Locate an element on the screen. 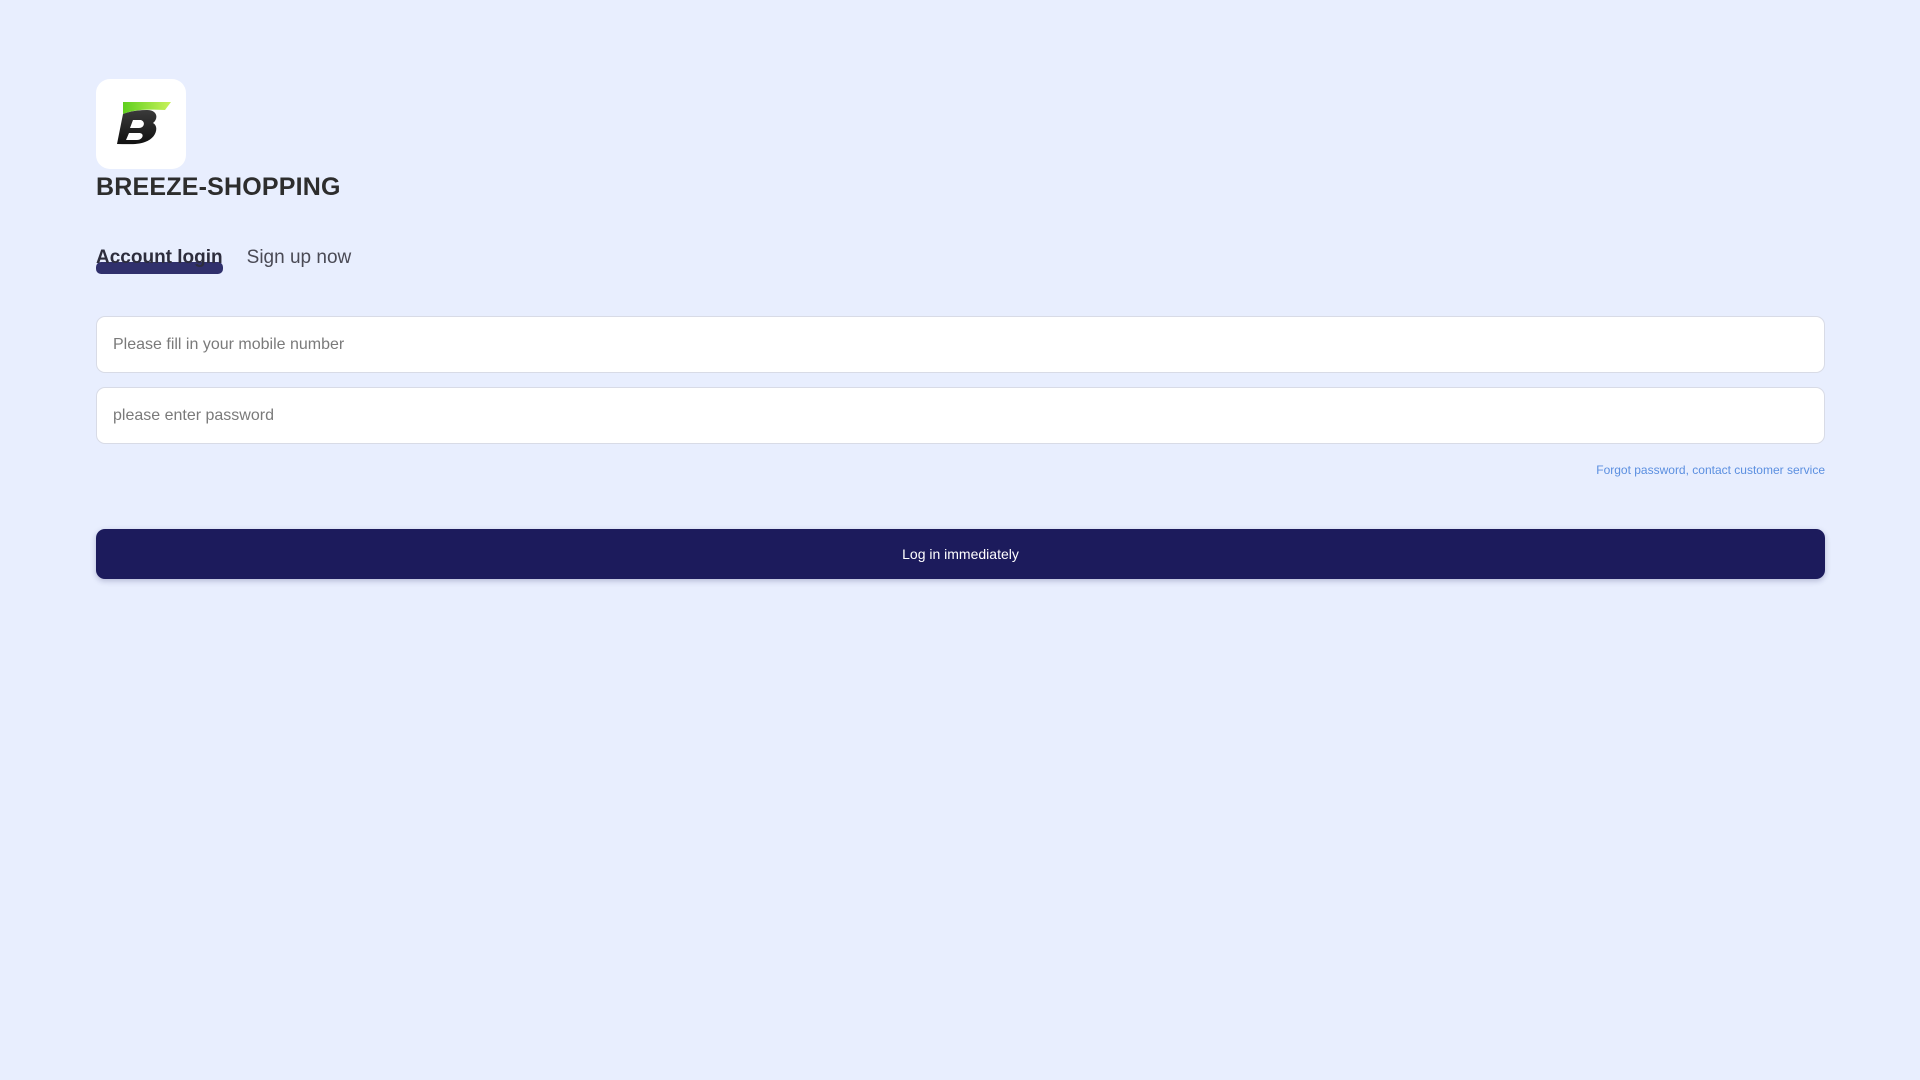  mobile-number-input is located at coordinates (960, 344).